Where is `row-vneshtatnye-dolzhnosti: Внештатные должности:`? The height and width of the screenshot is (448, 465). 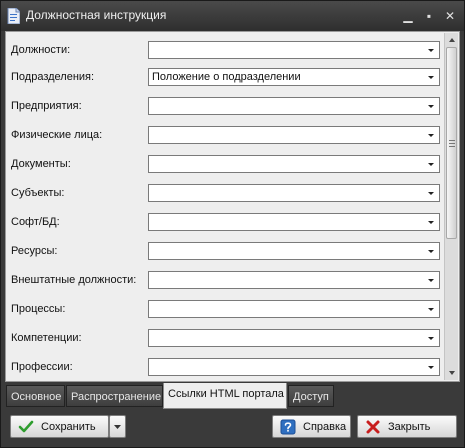 row-vneshtatnye-dolzhnosti: Внештатные должности: is located at coordinates (225, 280).